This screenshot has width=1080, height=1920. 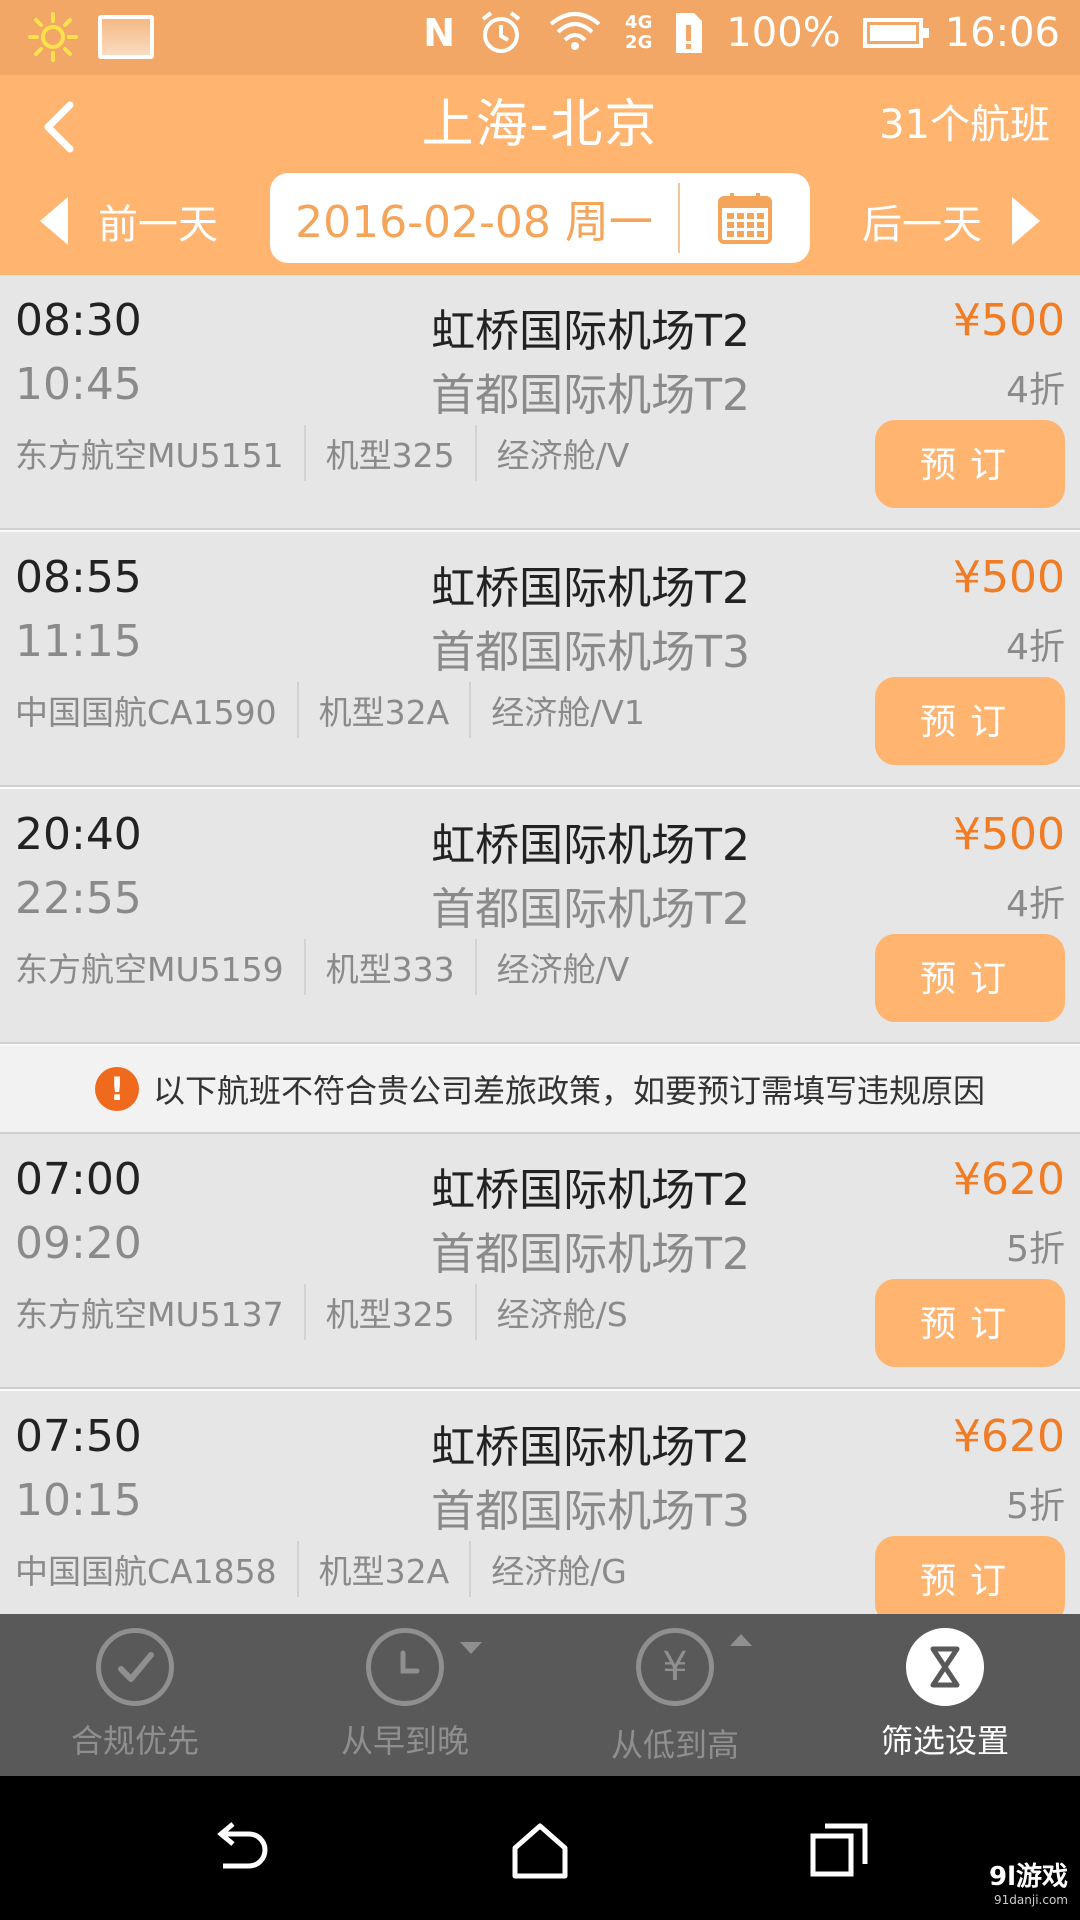 I want to click on arrival-time: 09:20, so click(x=78, y=1243).